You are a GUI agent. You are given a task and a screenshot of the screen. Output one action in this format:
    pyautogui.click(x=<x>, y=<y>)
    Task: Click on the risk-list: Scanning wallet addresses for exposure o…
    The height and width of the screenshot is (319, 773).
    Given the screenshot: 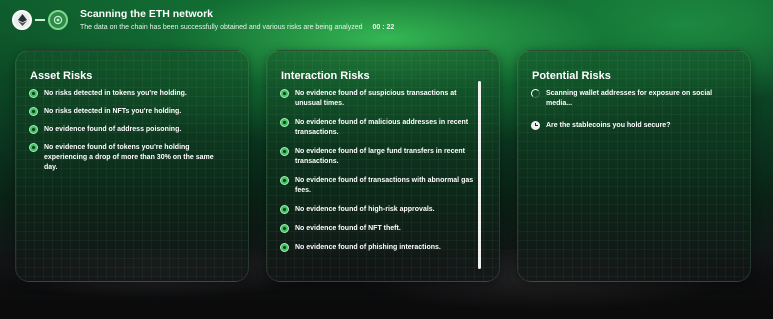 What is the action you would take?
    pyautogui.click(x=629, y=116)
    